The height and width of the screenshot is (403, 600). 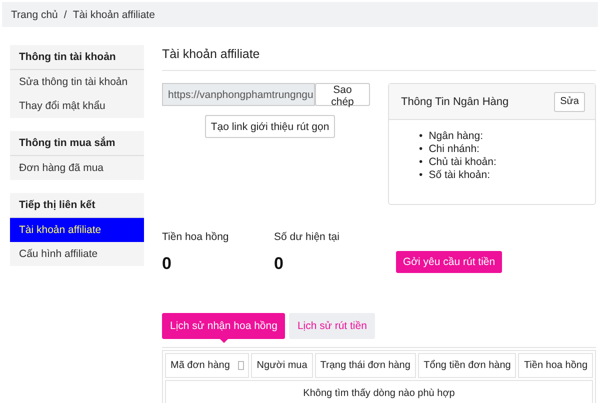 I want to click on breadcrumb-link: Tài khoản affiliate, so click(x=113, y=14).